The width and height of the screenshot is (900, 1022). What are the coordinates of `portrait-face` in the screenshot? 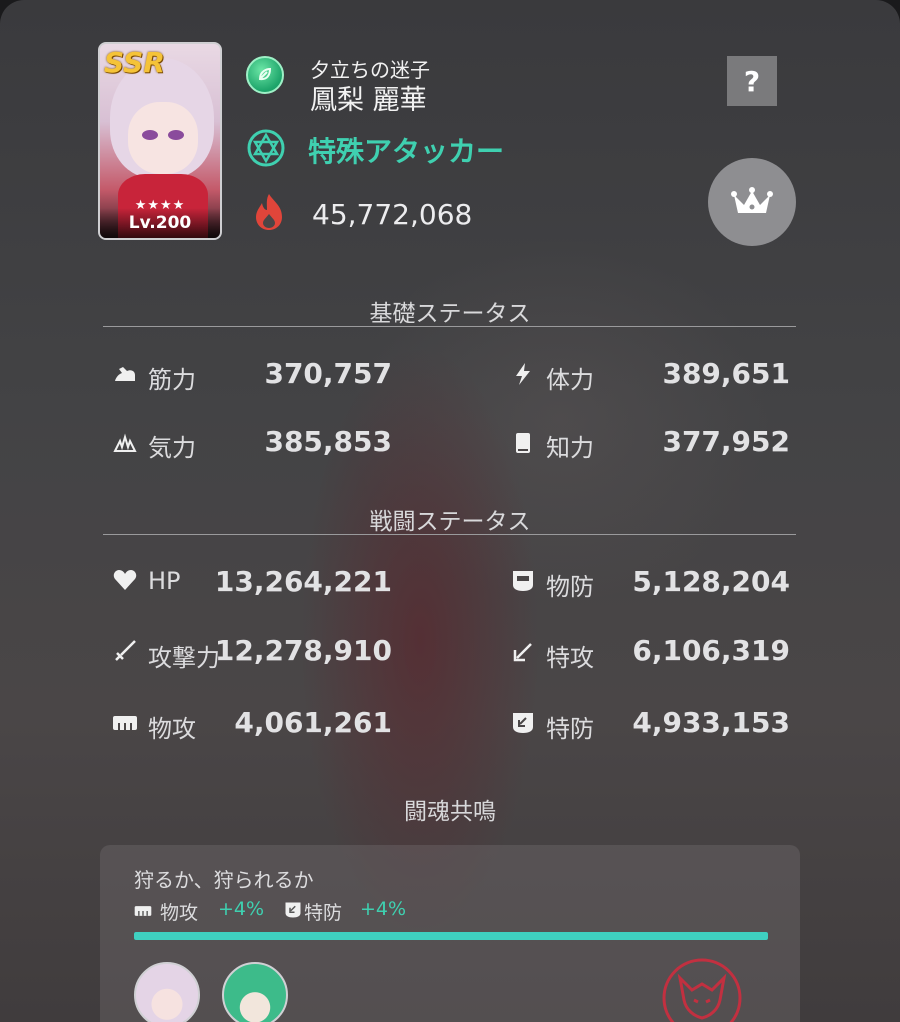 It's located at (163, 138).